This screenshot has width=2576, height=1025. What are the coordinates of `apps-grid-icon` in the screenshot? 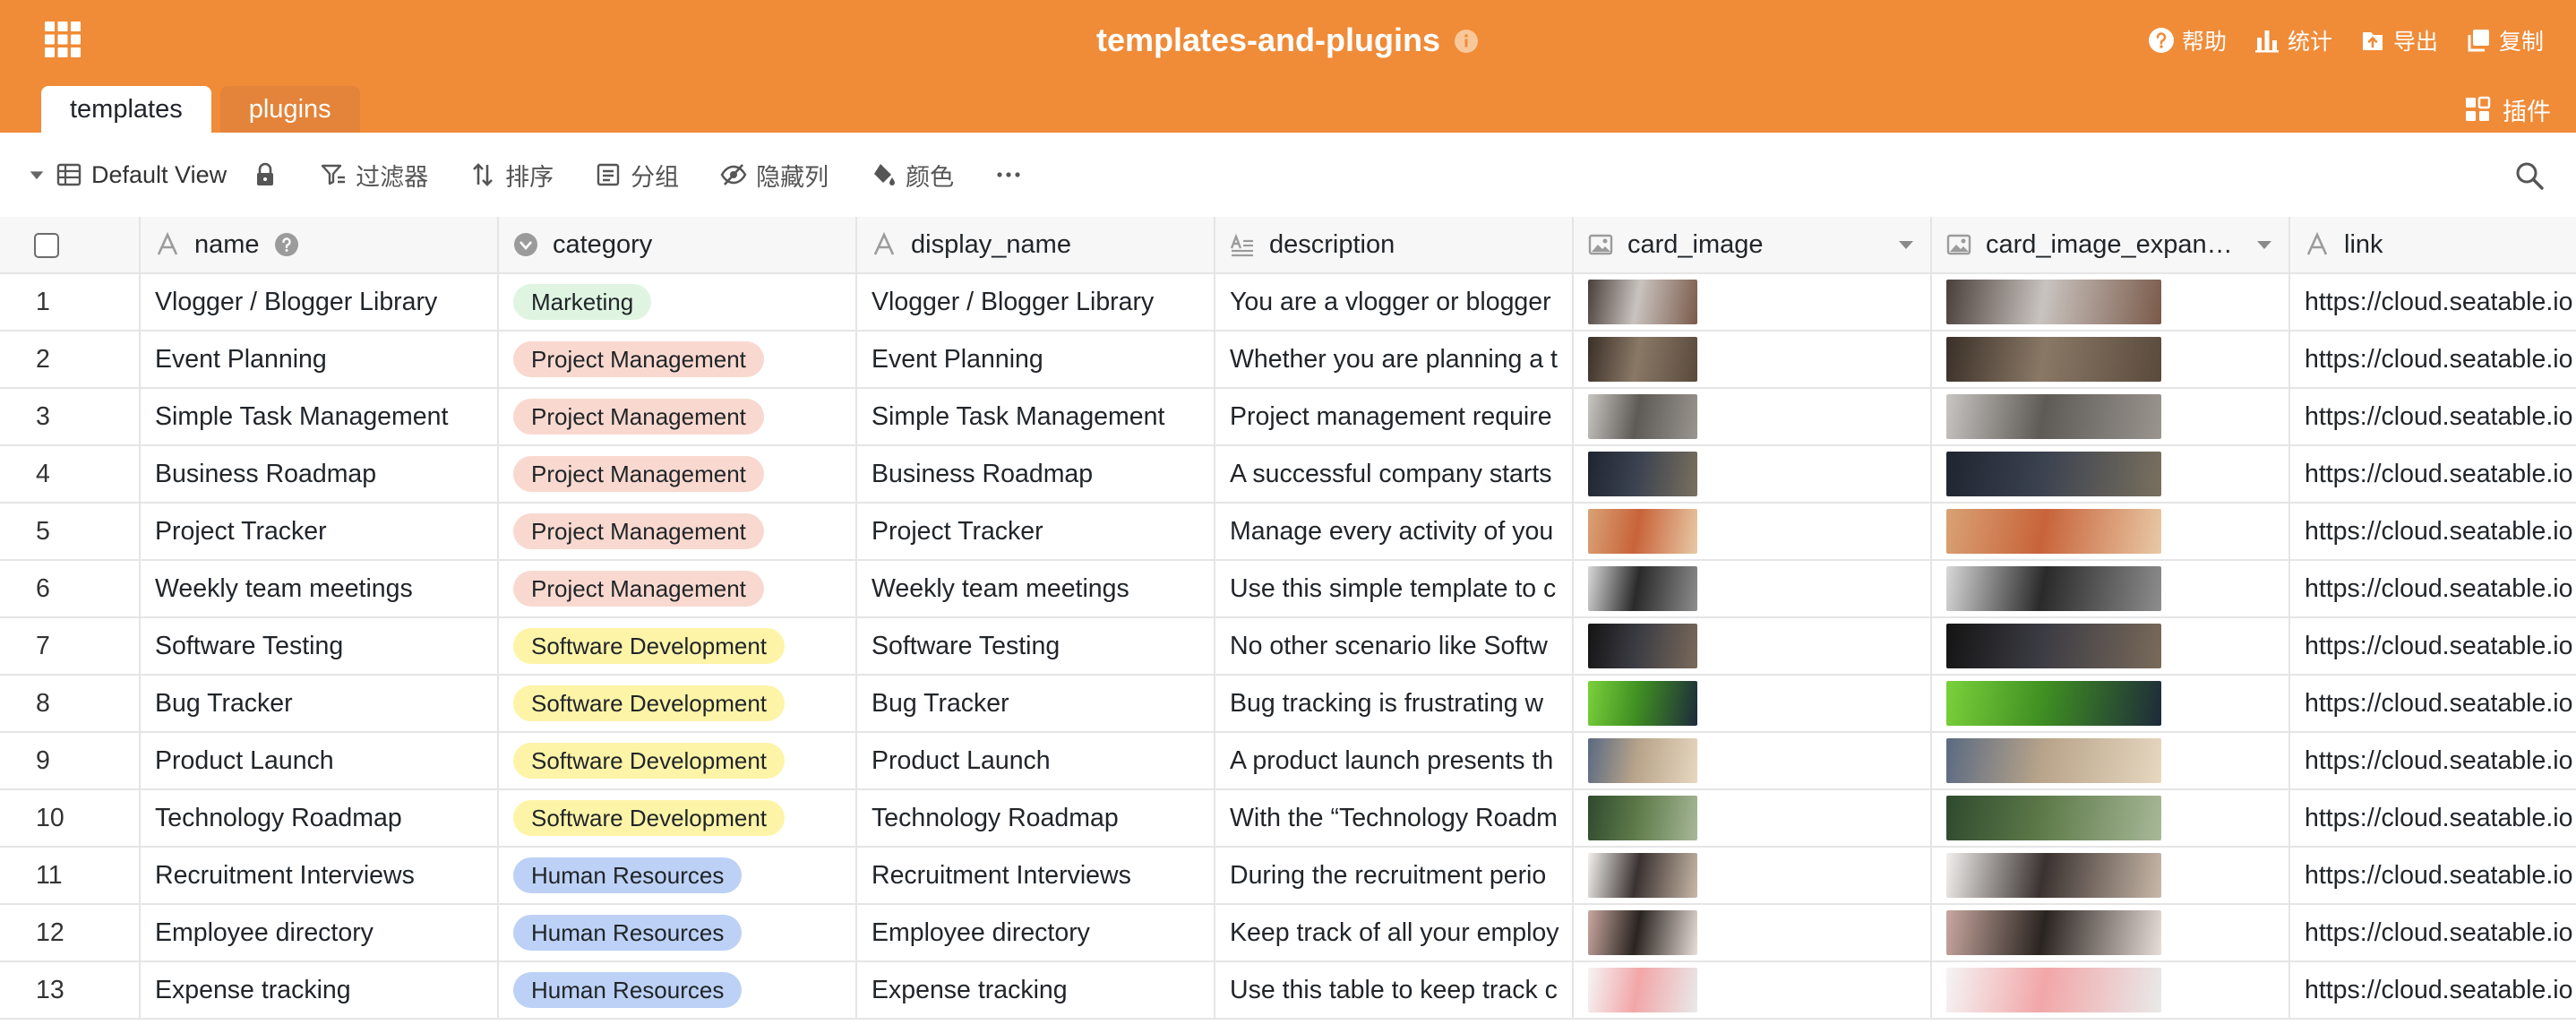 It's located at (62, 40).